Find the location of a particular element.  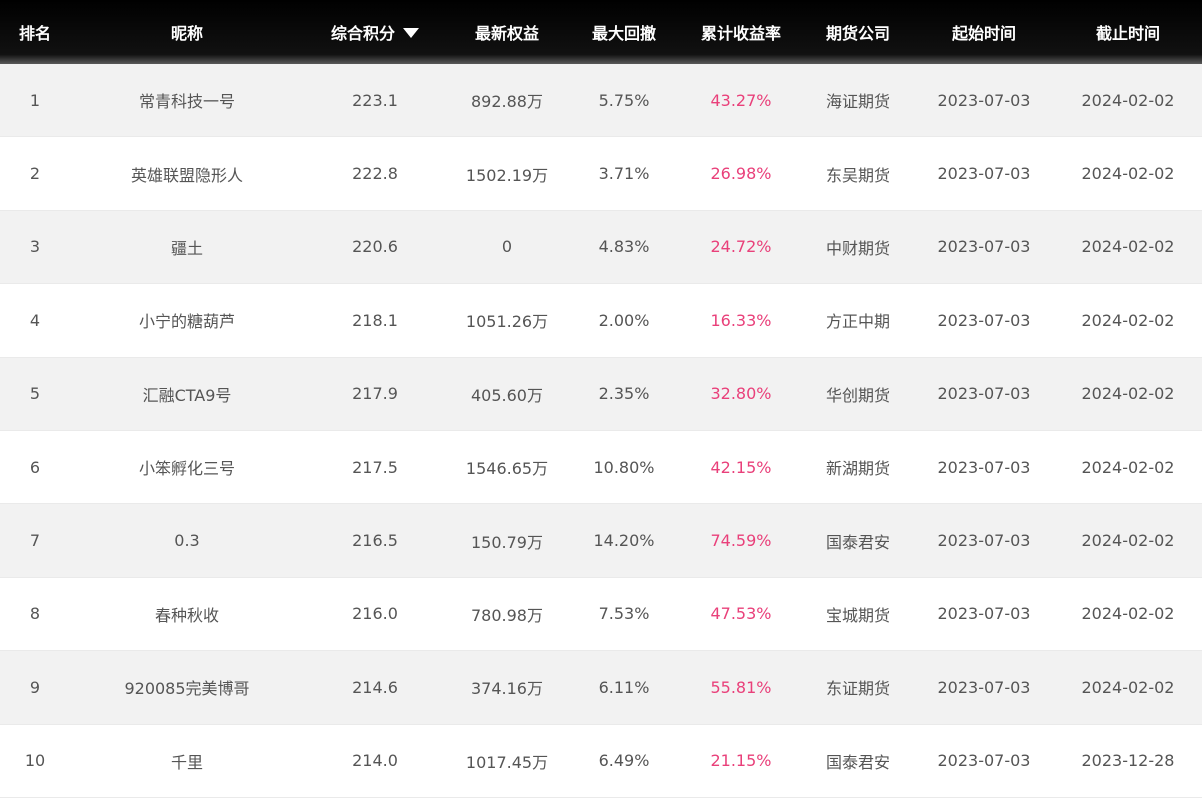

rank-cell: 10 is located at coordinates (35, 761).